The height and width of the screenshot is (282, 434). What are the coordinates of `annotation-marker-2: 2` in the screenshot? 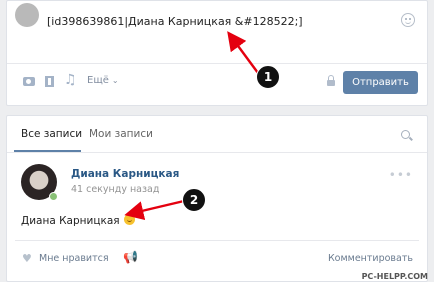 It's located at (194, 200).